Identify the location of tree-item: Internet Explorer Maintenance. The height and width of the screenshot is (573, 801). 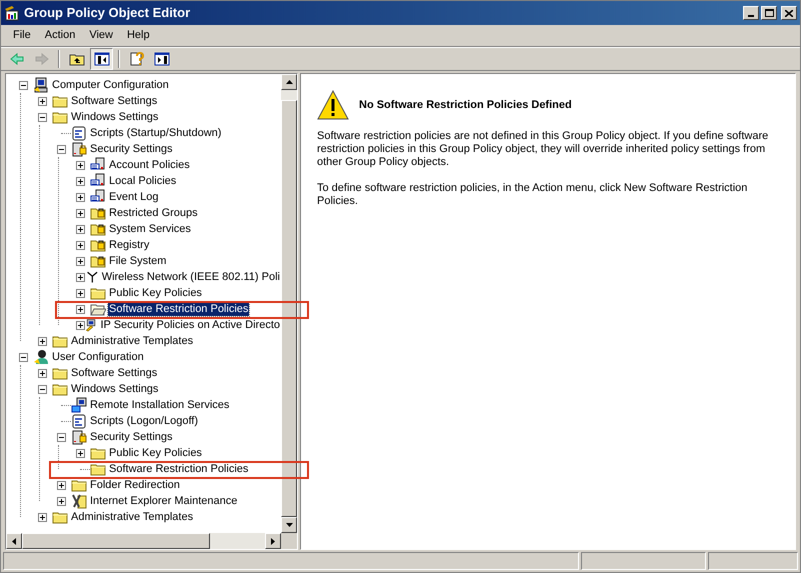
(163, 501).